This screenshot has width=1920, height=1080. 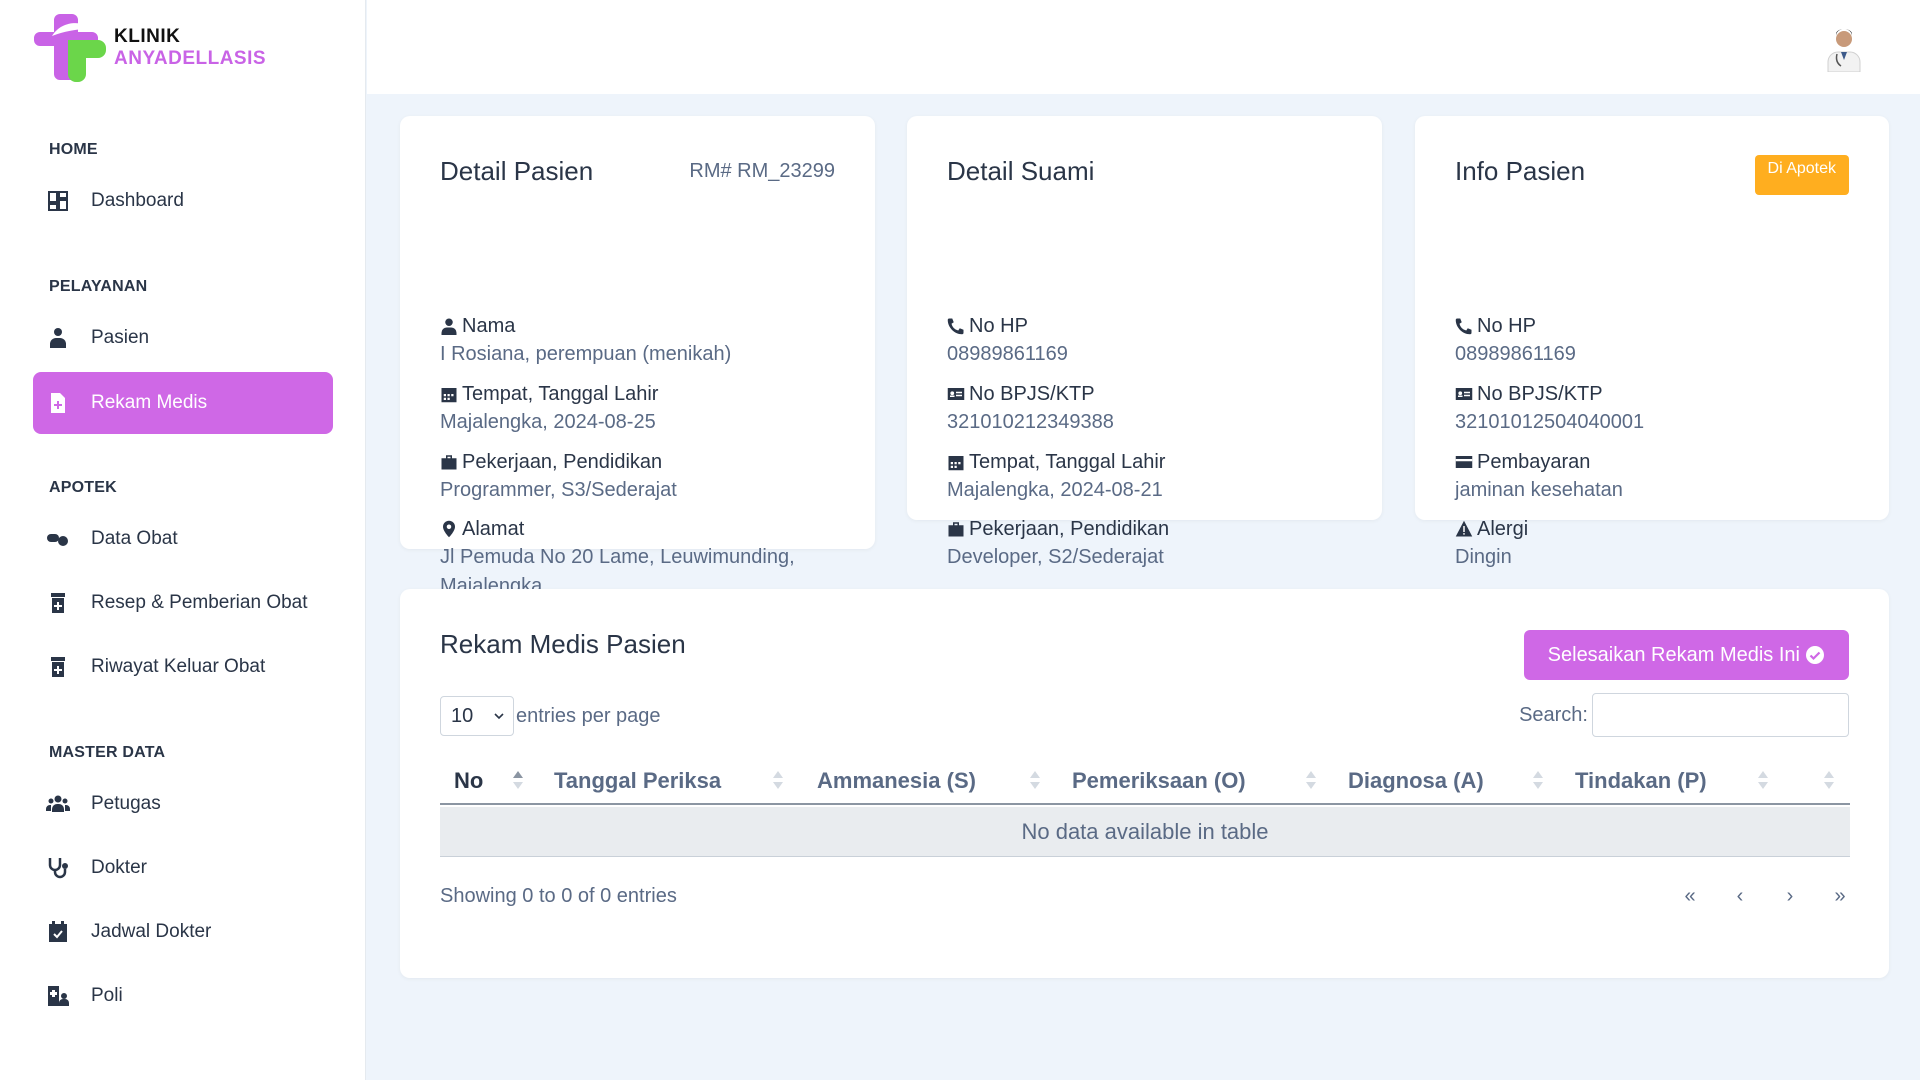 I want to click on sidebar-item-label: Poli, so click(x=107, y=995).